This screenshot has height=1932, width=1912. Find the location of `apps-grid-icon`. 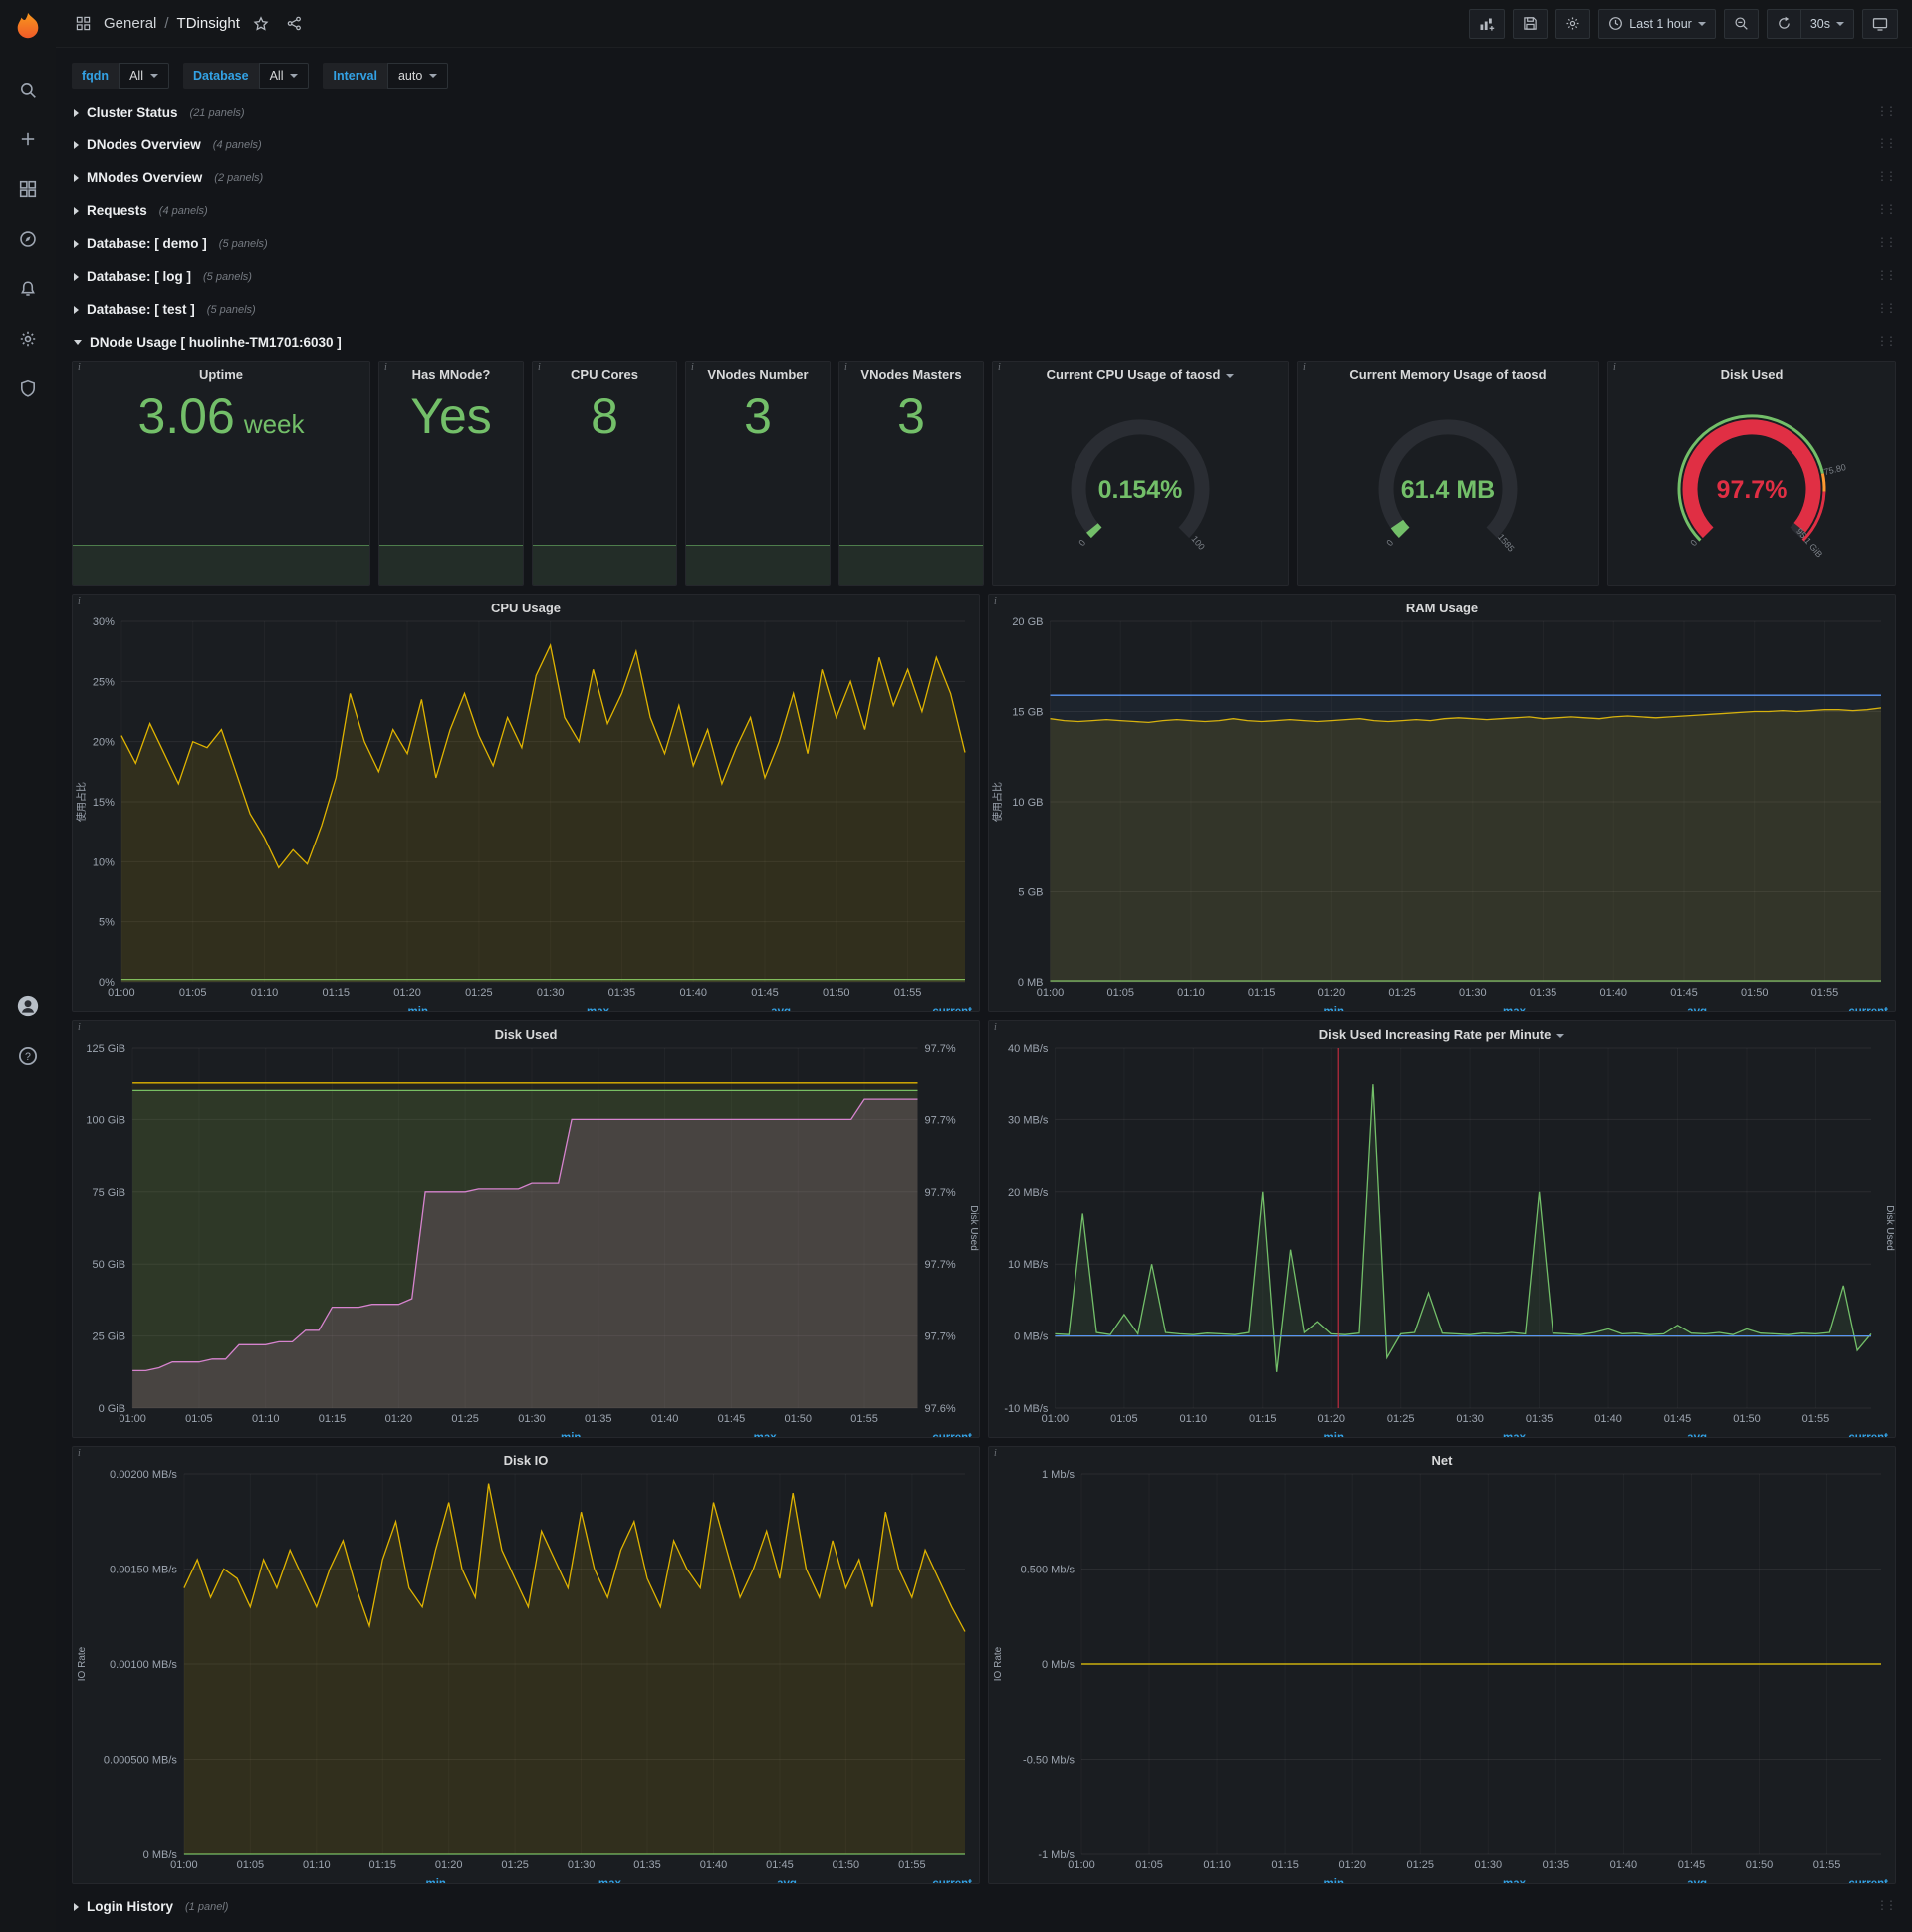

apps-grid-icon is located at coordinates (83, 24).